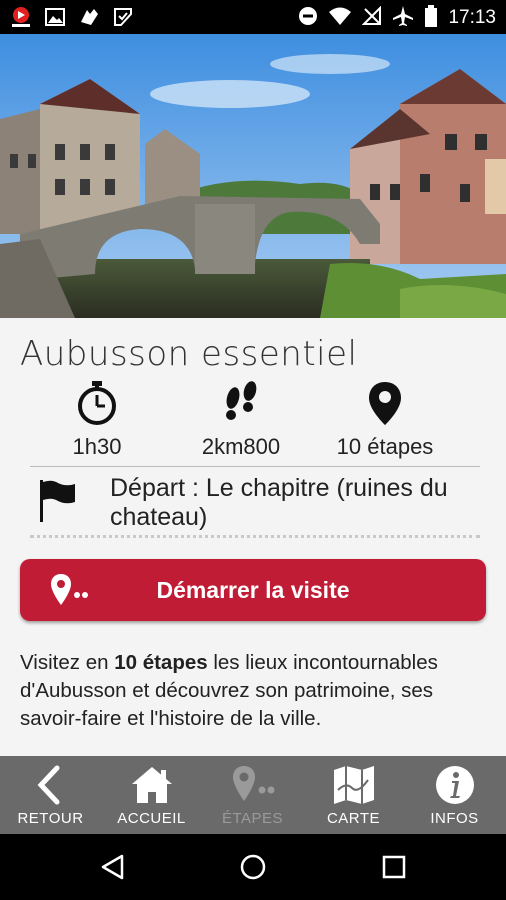 The height and width of the screenshot is (900, 506). What do you see at coordinates (472, 17) in the screenshot?
I see `clock: 17:13` at bounding box center [472, 17].